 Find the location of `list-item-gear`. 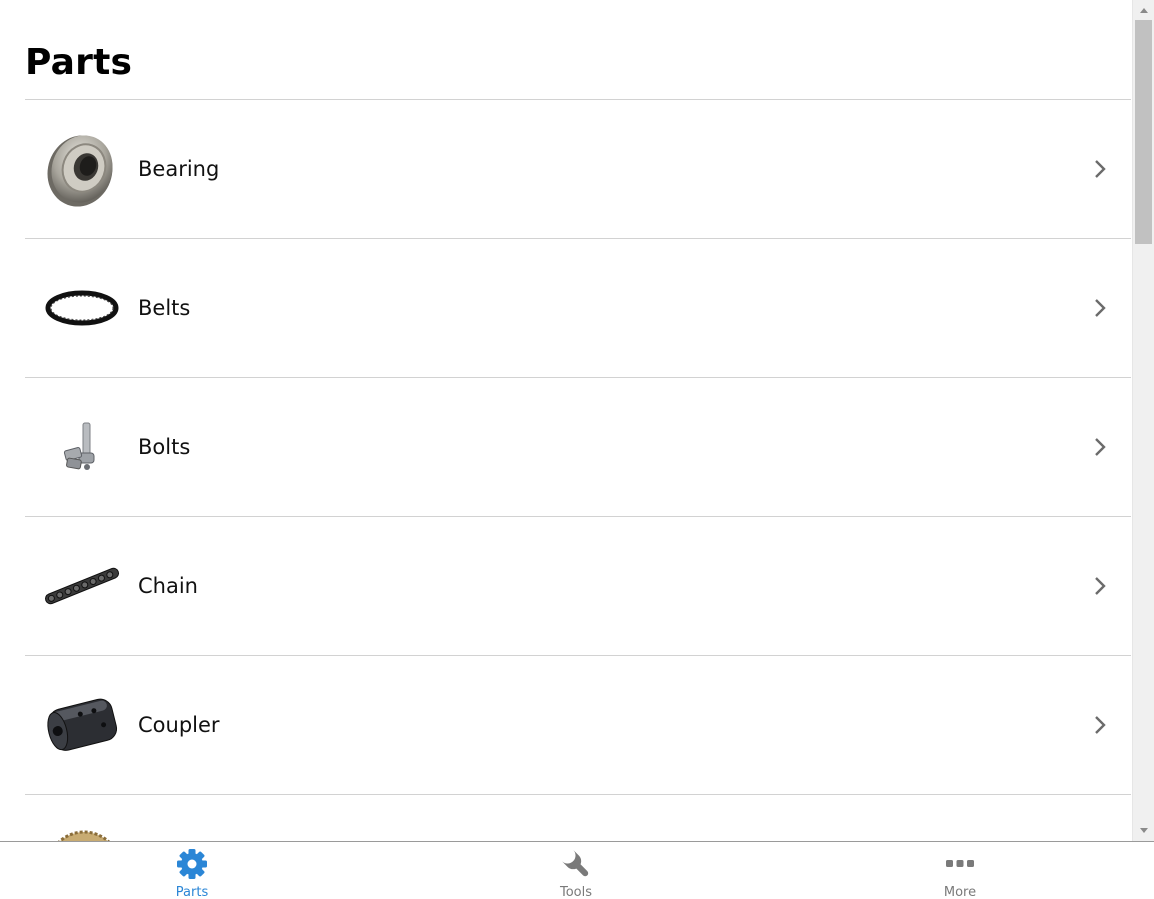

list-item-gear is located at coordinates (578, 818).